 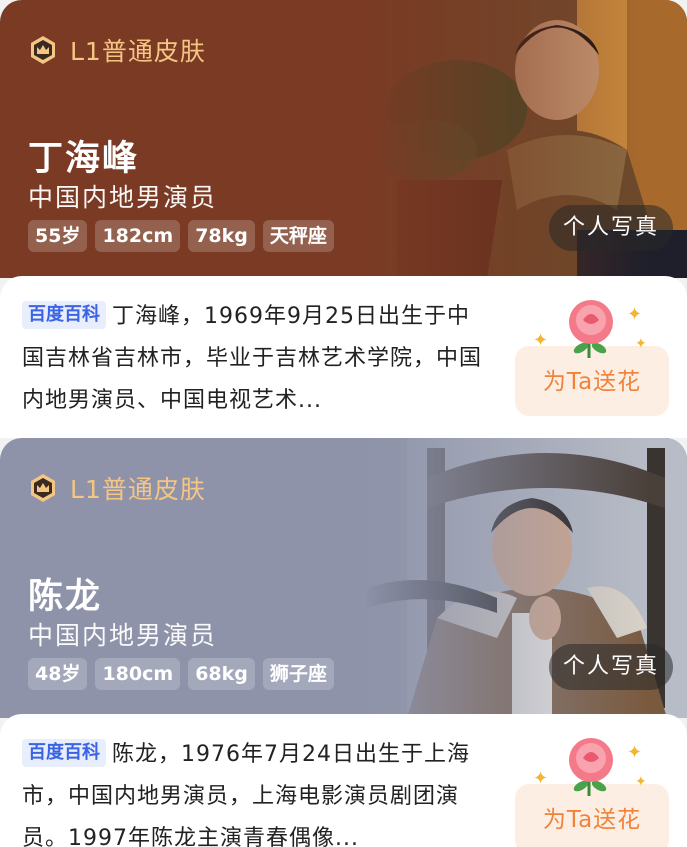 What do you see at coordinates (138, 236) in the screenshot?
I see `height-tag: 182cm` at bounding box center [138, 236].